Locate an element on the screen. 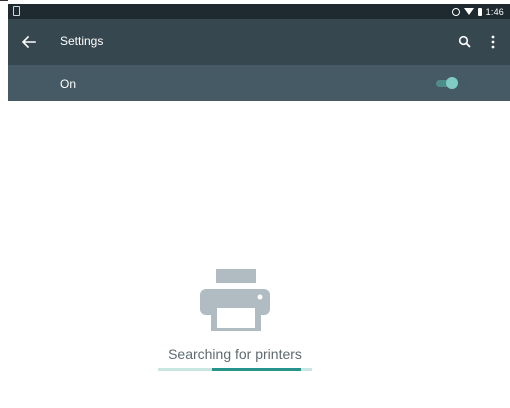 Image resolution: width=510 pixels, height=408 pixels. more-vert-icon is located at coordinates (493, 42).